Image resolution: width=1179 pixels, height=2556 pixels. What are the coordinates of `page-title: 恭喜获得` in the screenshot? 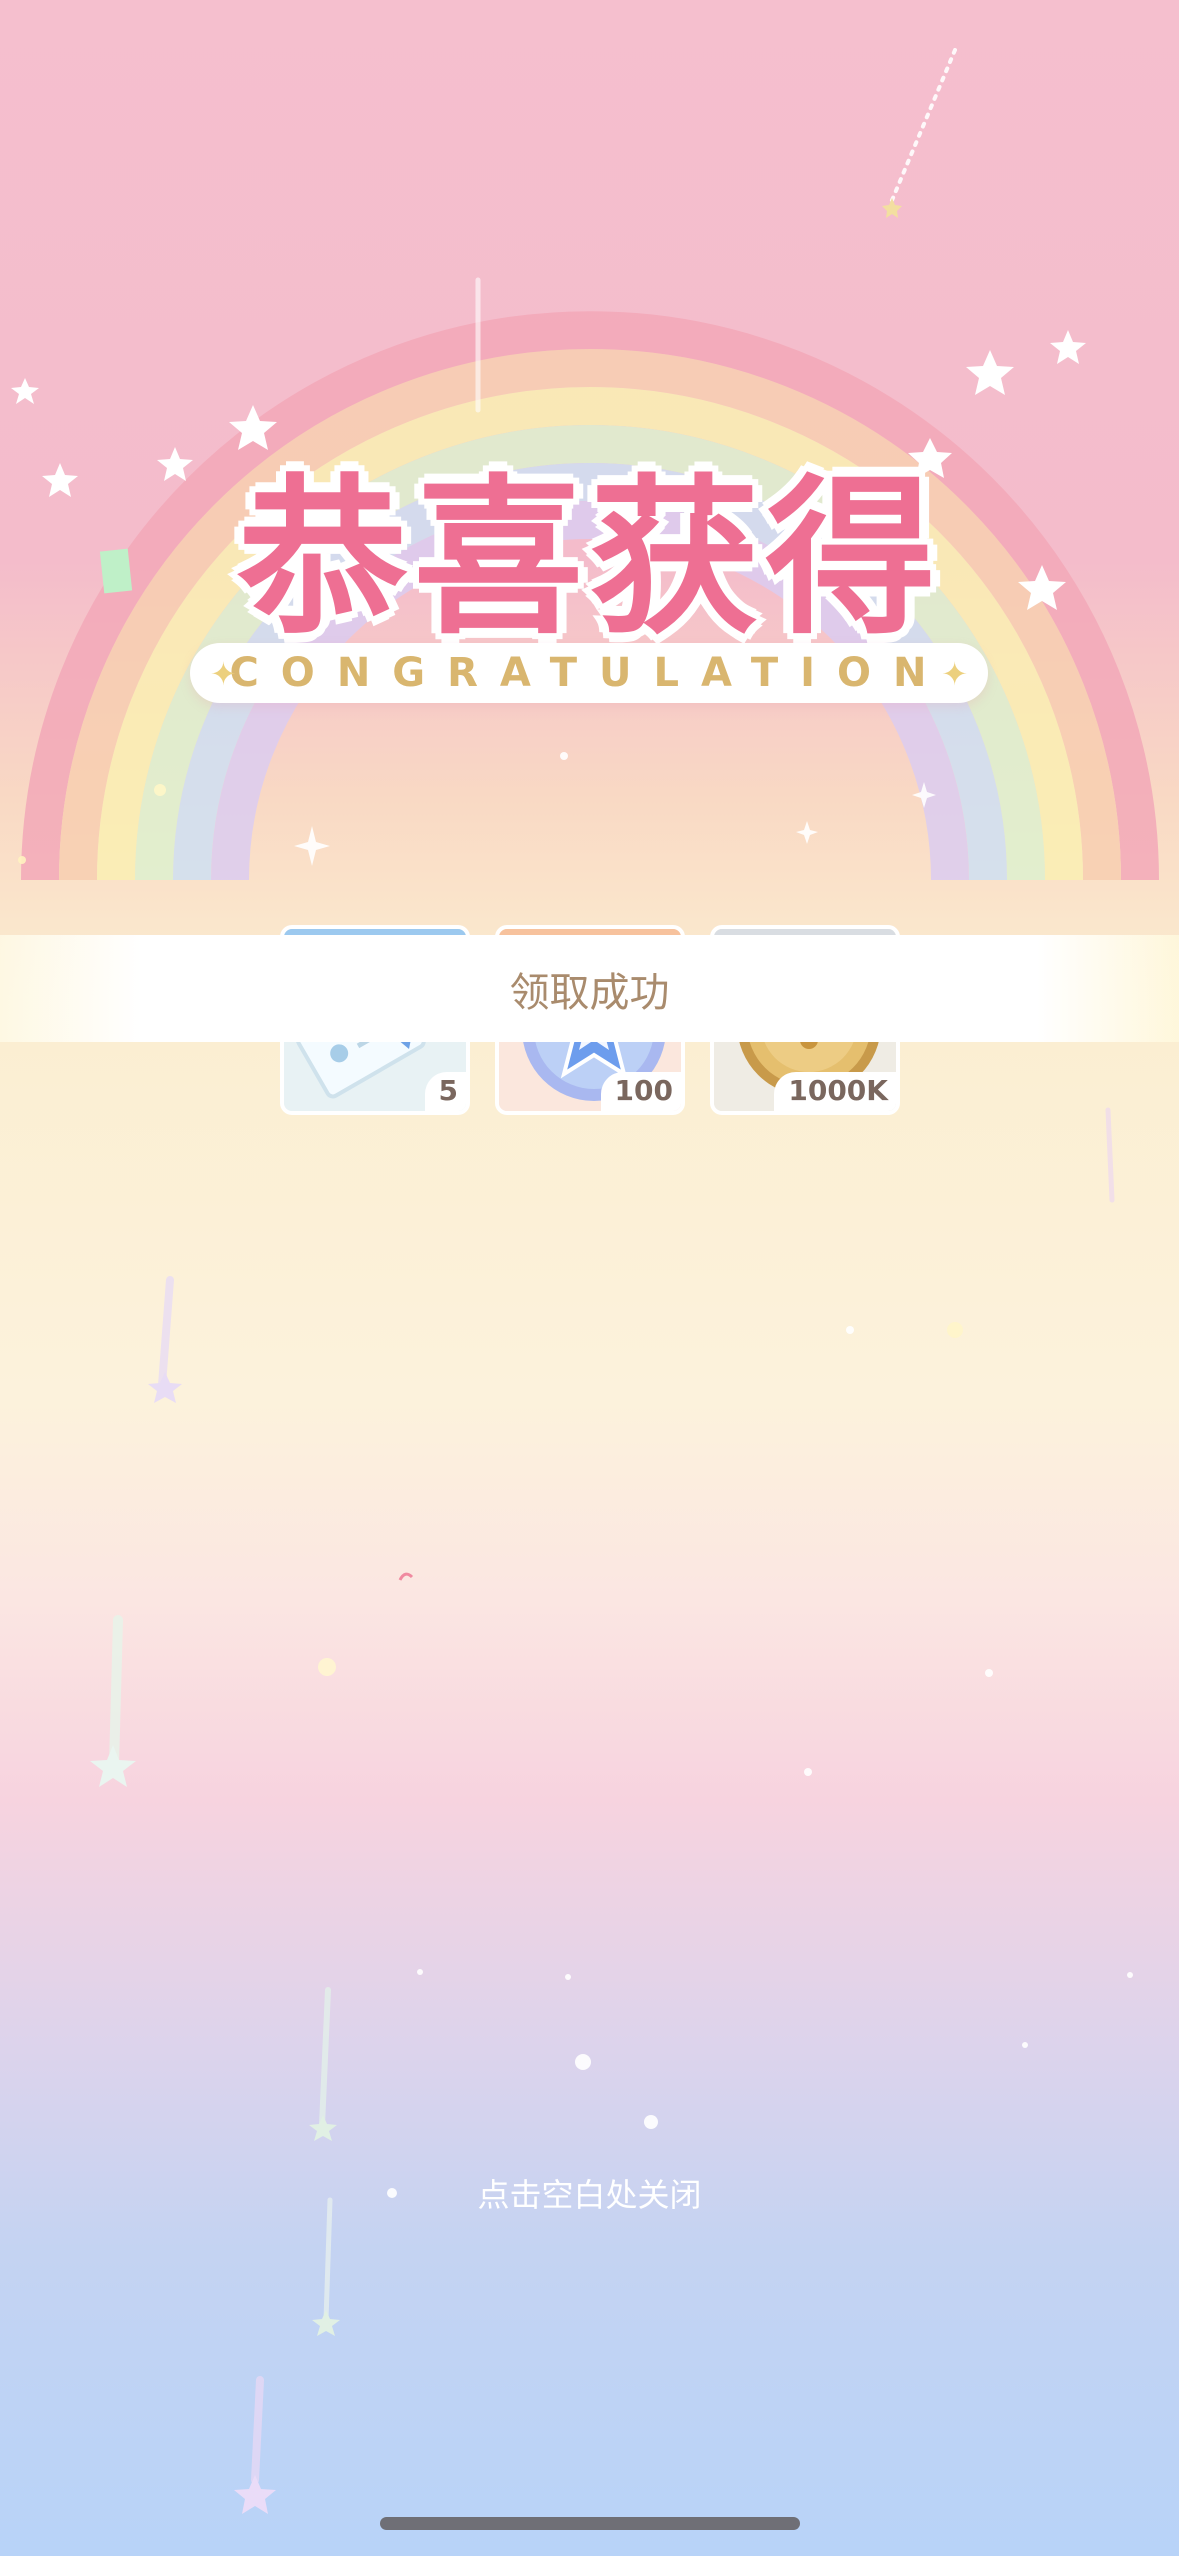 It's located at (589, 559).